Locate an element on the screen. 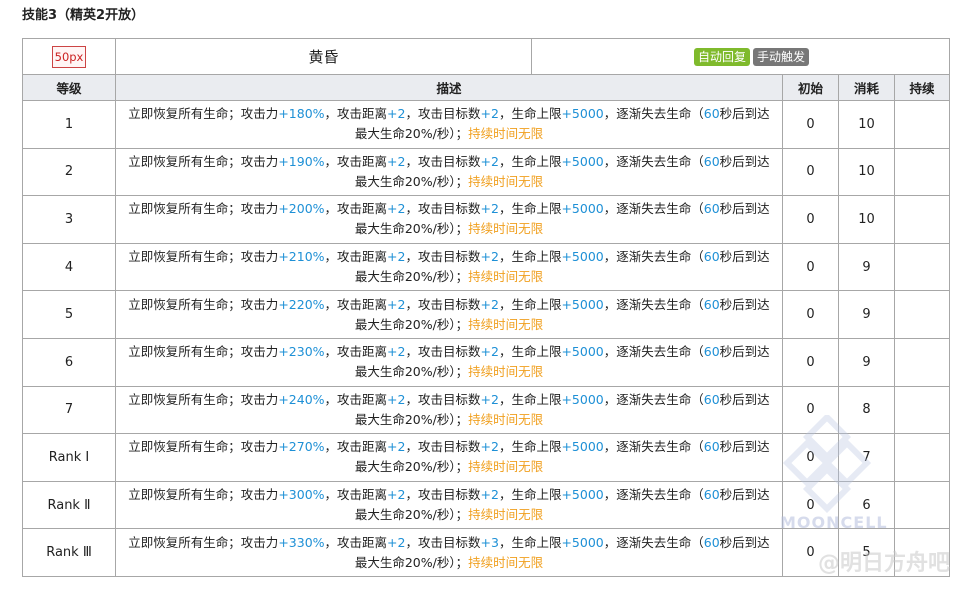 This screenshot has height=589, width=960. col-header-duration: 持续 is located at coordinates (922, 87).